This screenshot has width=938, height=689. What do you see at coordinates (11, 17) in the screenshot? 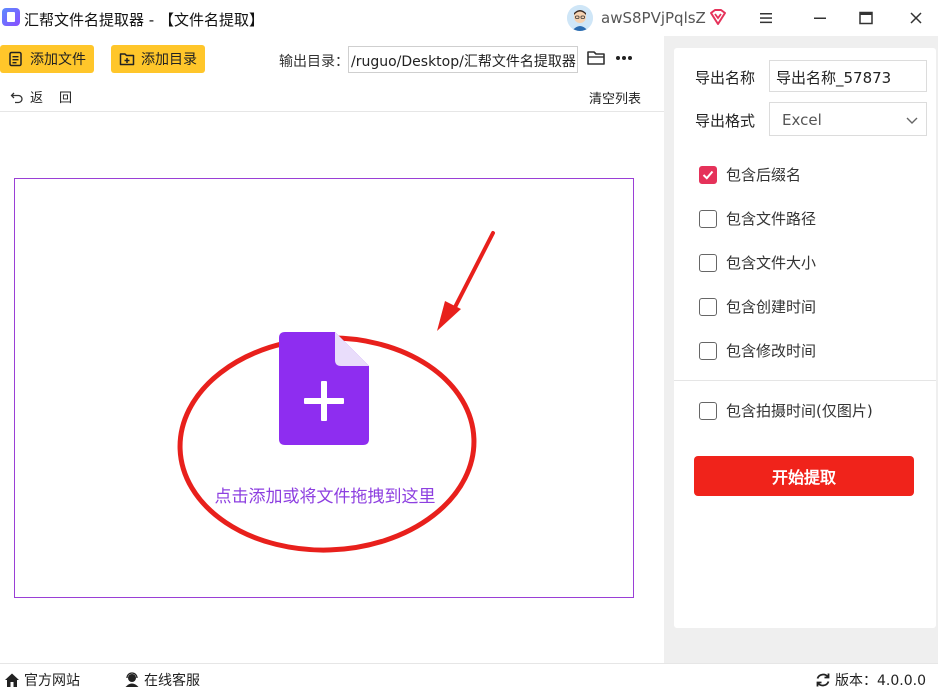
I see `app-logo-icon` at bounding box center [11, 17].